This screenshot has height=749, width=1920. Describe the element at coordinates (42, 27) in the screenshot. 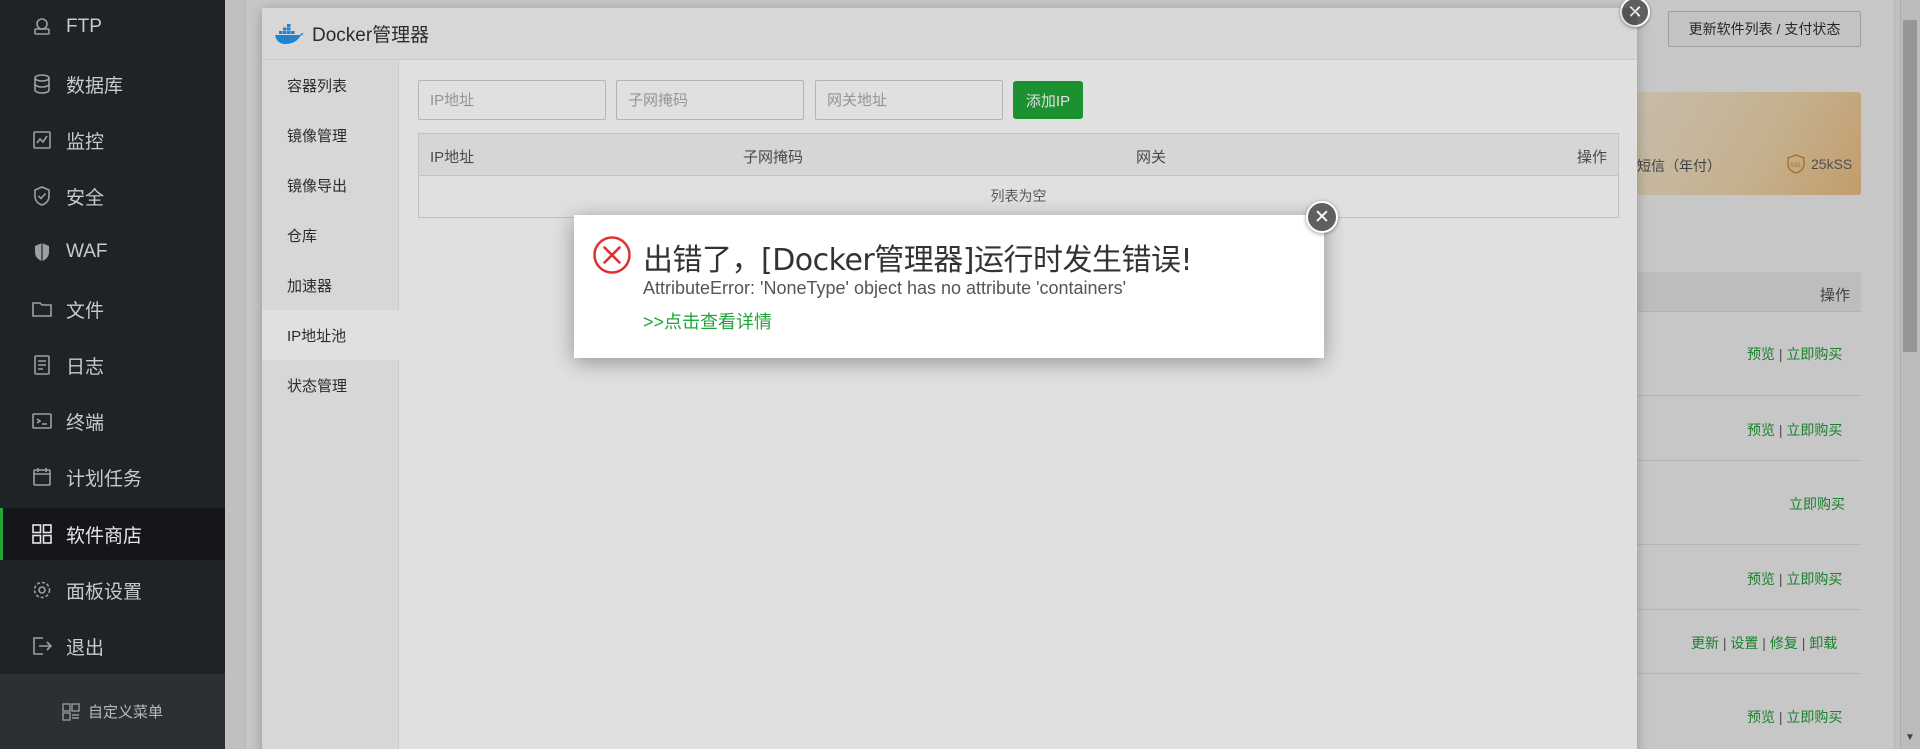

I see `ftp-icon` at that location.